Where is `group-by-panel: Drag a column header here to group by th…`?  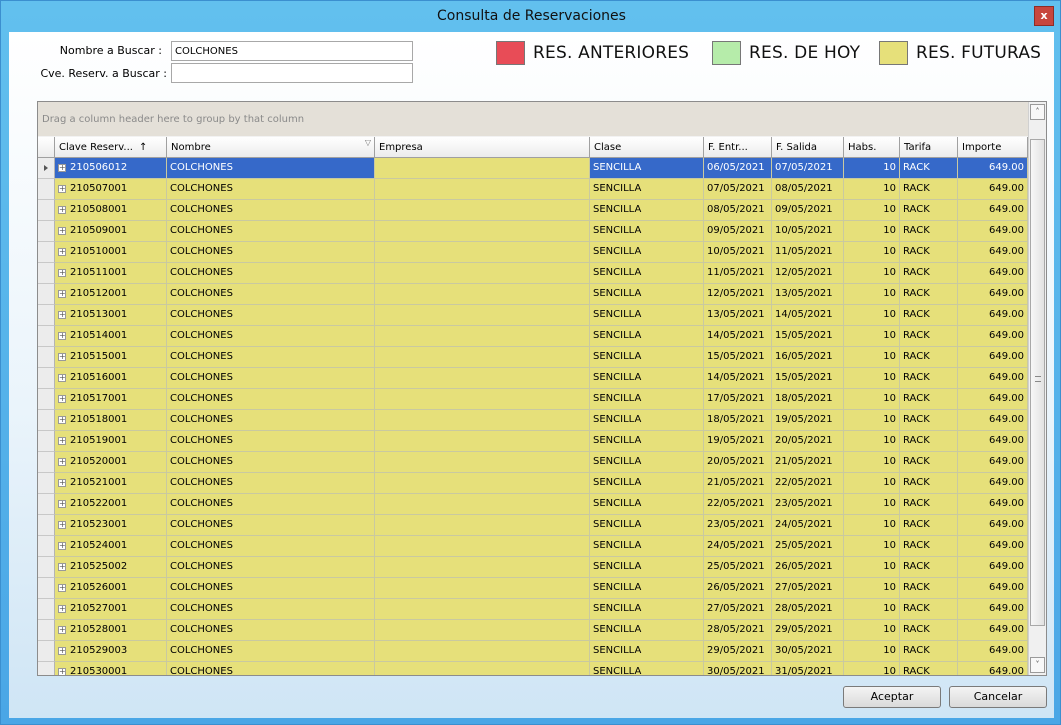 group-by-panel: Drag a column header here to group by th… is located at coordinates (533, 119).